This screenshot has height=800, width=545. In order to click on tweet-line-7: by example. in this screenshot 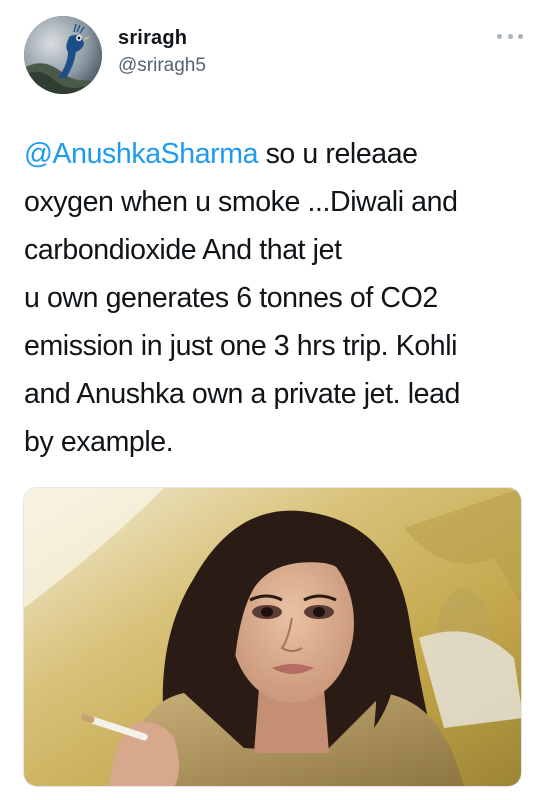, I will do `click(99, 442)`.